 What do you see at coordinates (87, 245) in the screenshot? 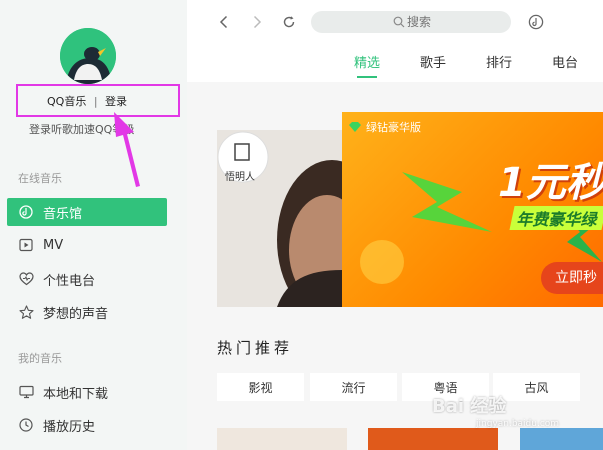
I see `sidebar-item-mv: MV` at bounding box center [87, 245].